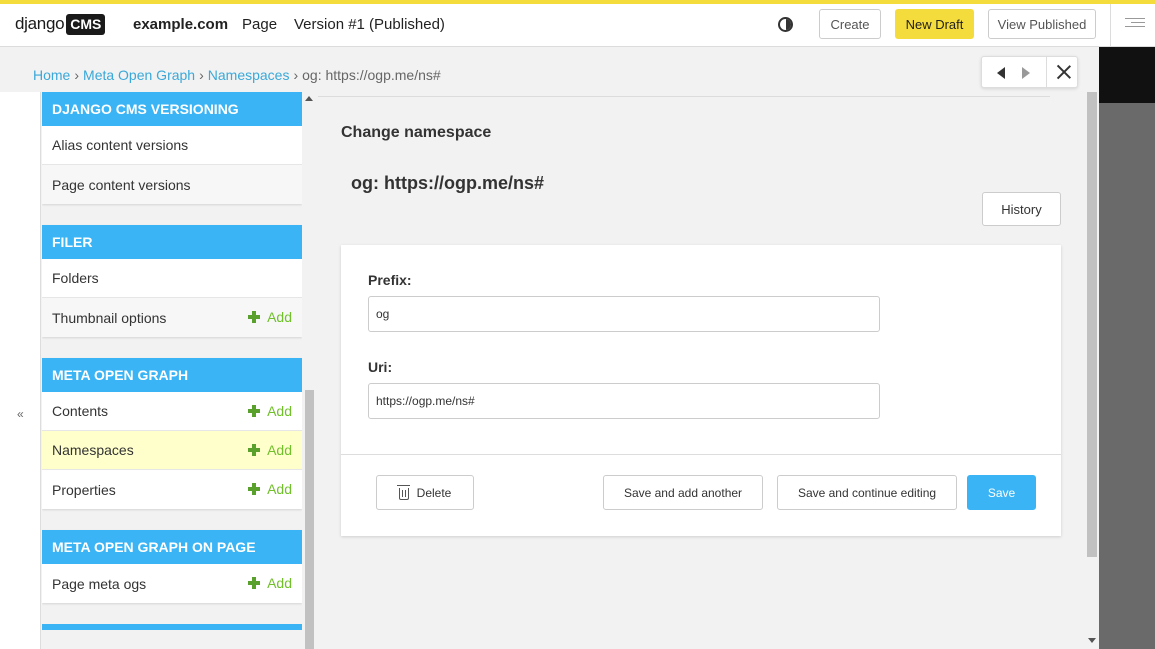  What do you see at coordinates (1127, 75) in the screenshot?
I see `sideframe-header` at bounding box center [1127, 75].